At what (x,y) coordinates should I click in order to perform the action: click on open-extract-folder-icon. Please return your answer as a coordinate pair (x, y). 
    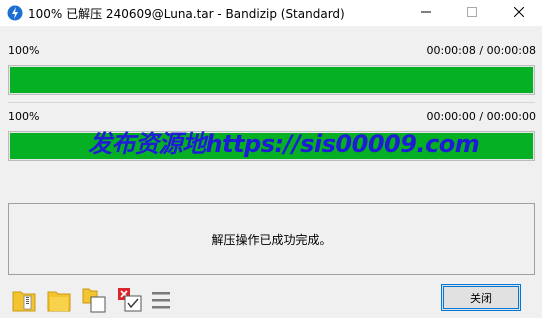
    Looking at the image, I should click on (60, 300).